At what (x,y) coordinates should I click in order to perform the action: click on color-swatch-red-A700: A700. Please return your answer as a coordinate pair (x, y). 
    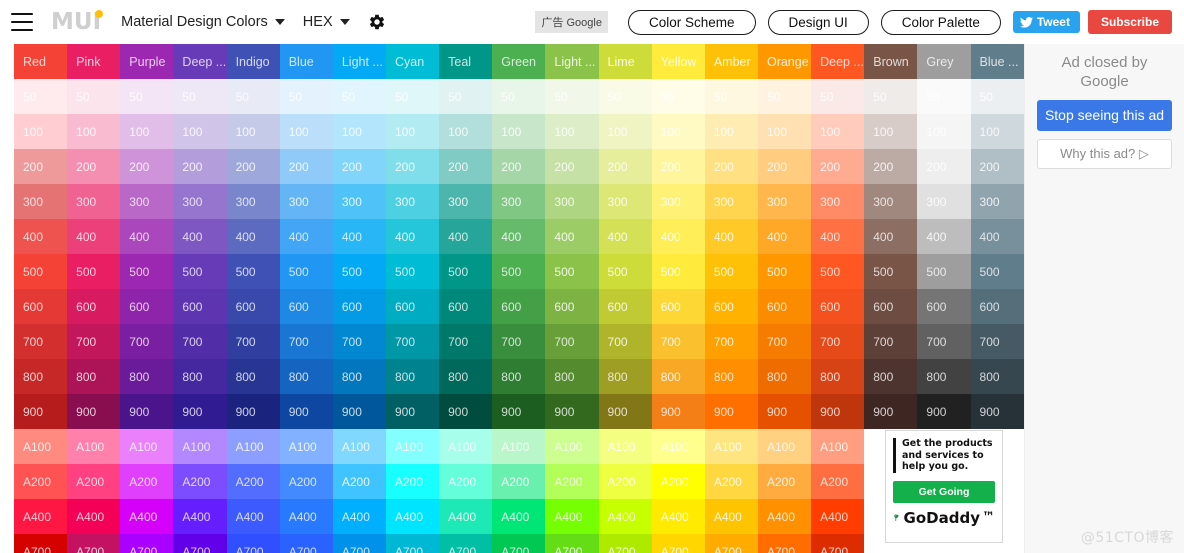
    Looking at the image, I should click on (41, 543).